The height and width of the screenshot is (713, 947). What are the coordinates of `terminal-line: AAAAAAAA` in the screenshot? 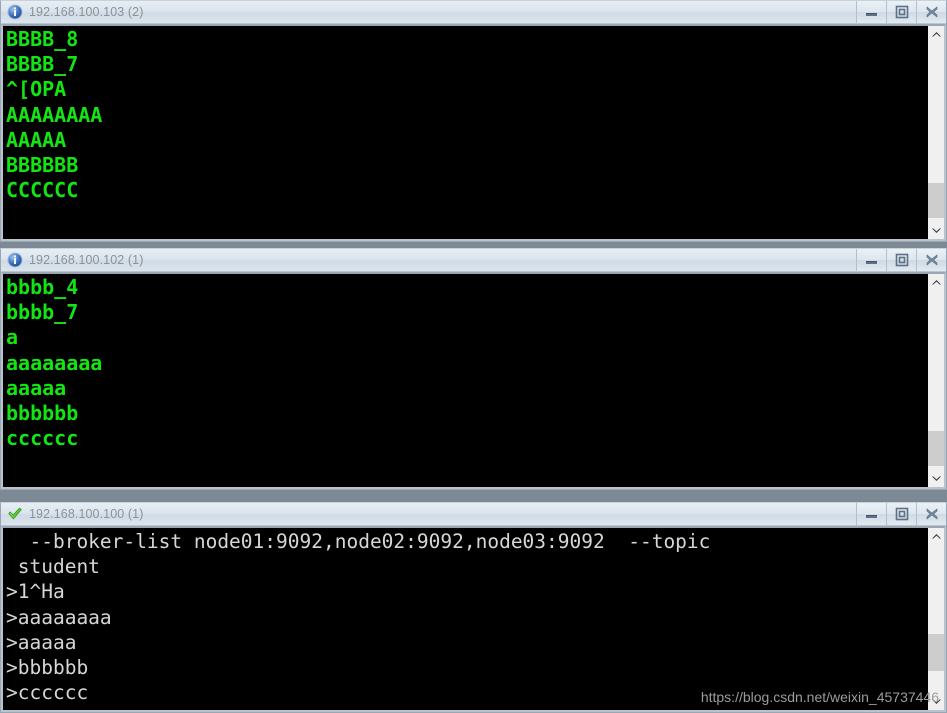 It's located at (54, 114).